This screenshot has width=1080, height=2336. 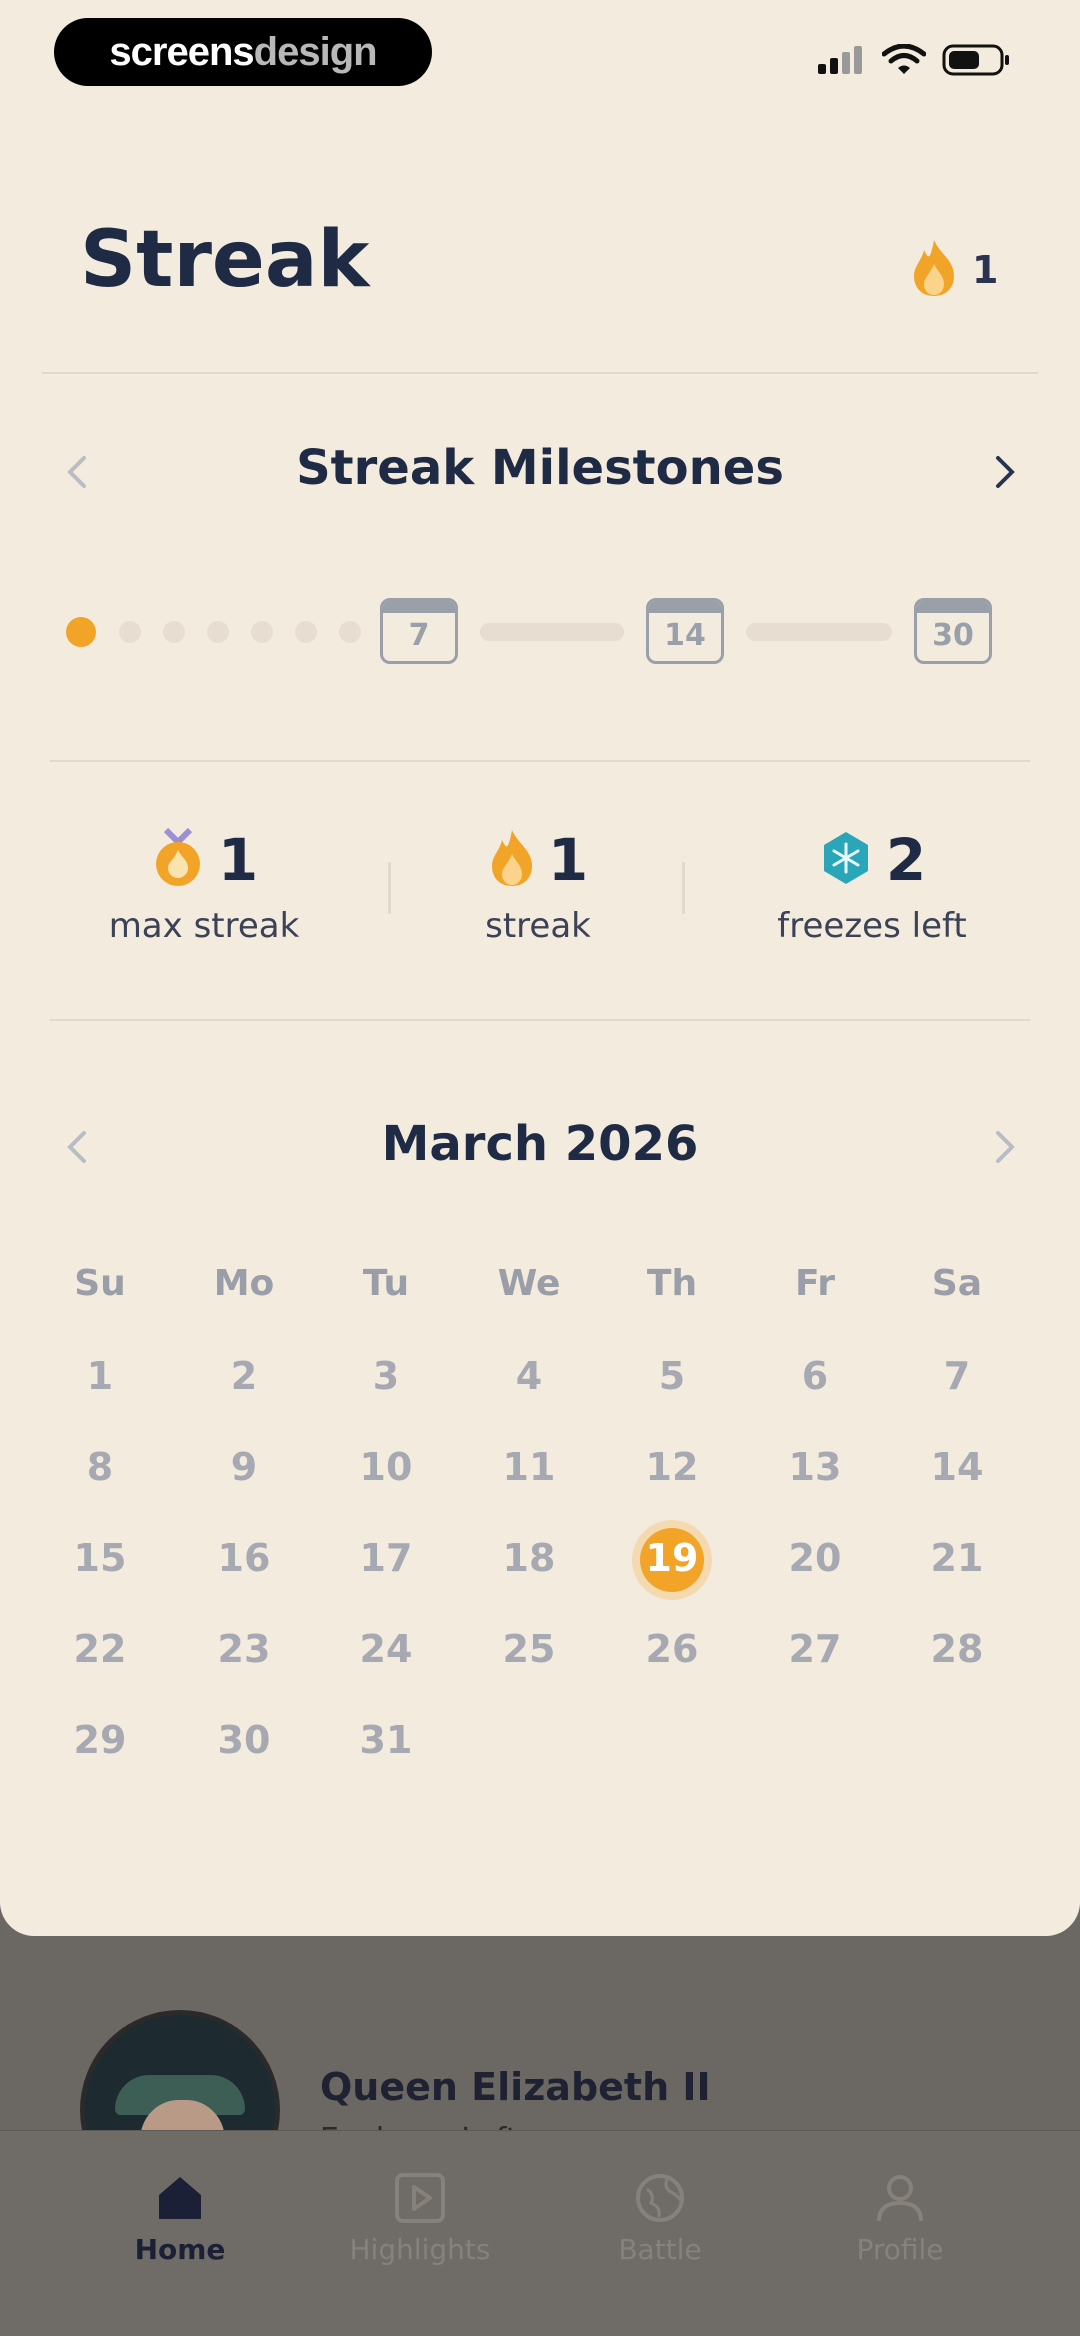 I want to click on calendar-day: 10, so click(x=386, y=1467).